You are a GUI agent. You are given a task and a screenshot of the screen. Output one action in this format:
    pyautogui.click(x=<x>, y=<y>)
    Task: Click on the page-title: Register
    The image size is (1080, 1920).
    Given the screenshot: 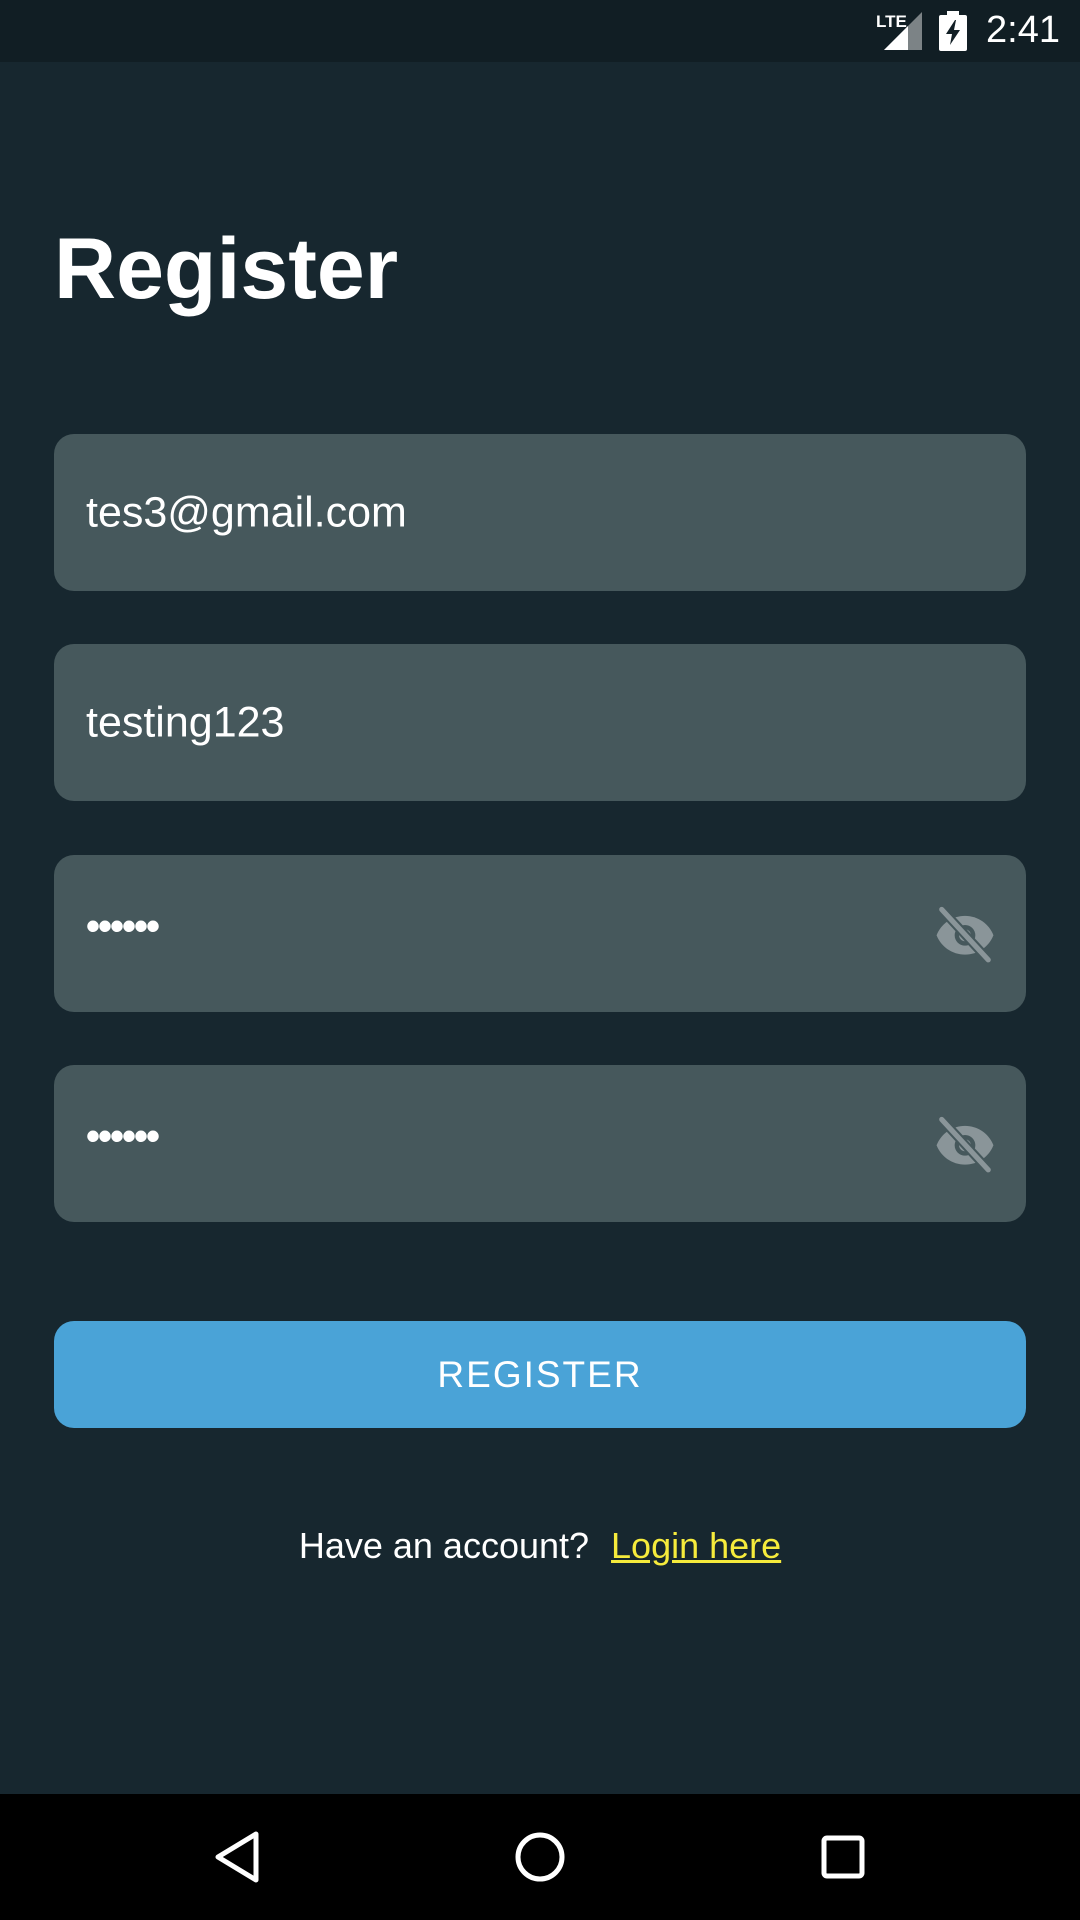 What is the action you would take?
    pyautogui.click(x=226, y=269)
    